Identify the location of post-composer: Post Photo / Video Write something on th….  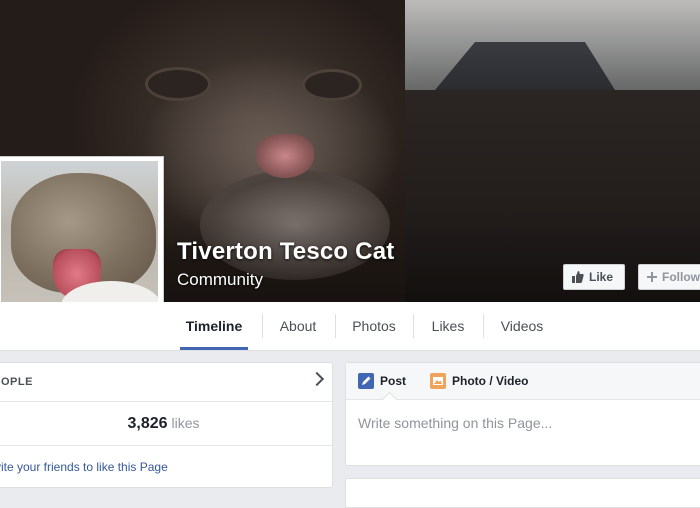
(522, 414).